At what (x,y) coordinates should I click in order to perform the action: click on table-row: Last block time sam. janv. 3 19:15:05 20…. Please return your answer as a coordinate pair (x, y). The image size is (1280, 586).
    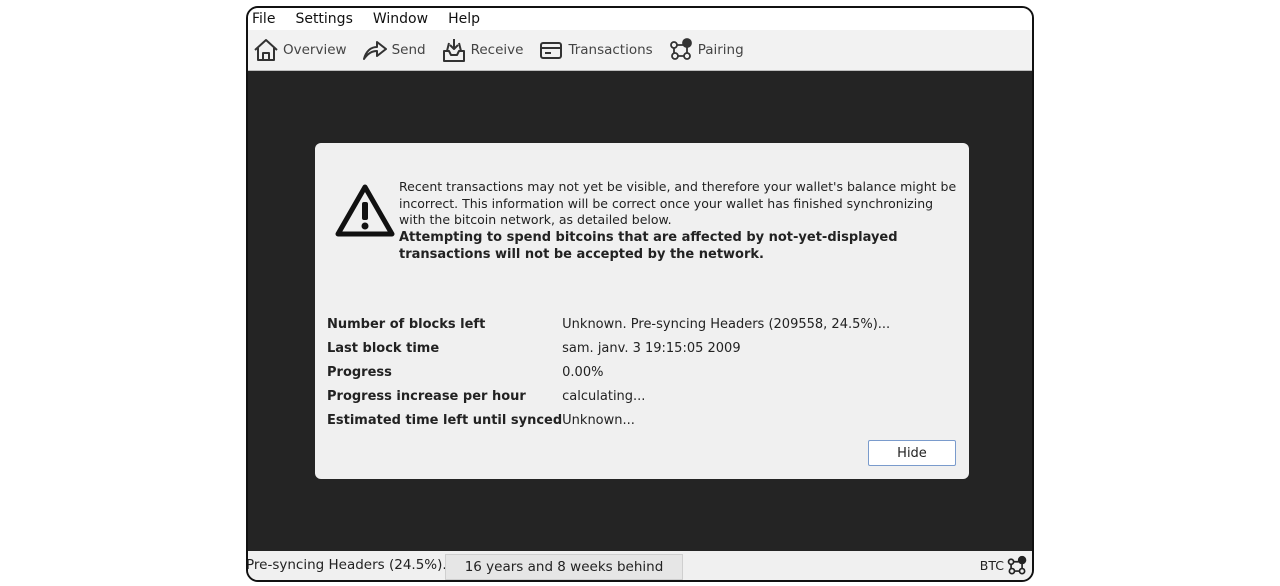
    Looking at the image, I should click on (608, 348).